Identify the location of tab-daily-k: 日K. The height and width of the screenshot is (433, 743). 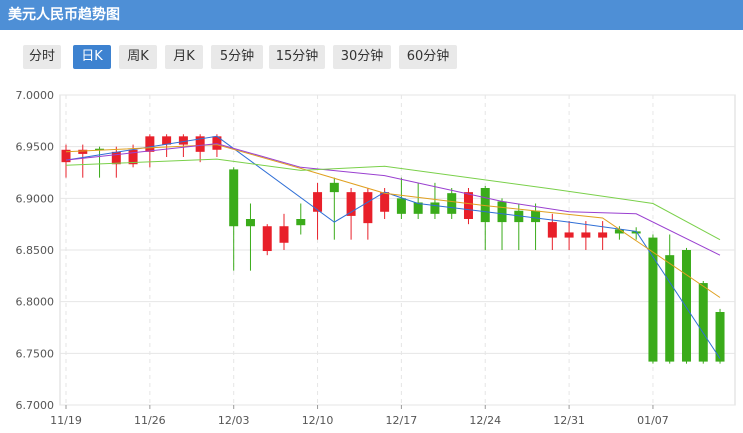
(92, 57).